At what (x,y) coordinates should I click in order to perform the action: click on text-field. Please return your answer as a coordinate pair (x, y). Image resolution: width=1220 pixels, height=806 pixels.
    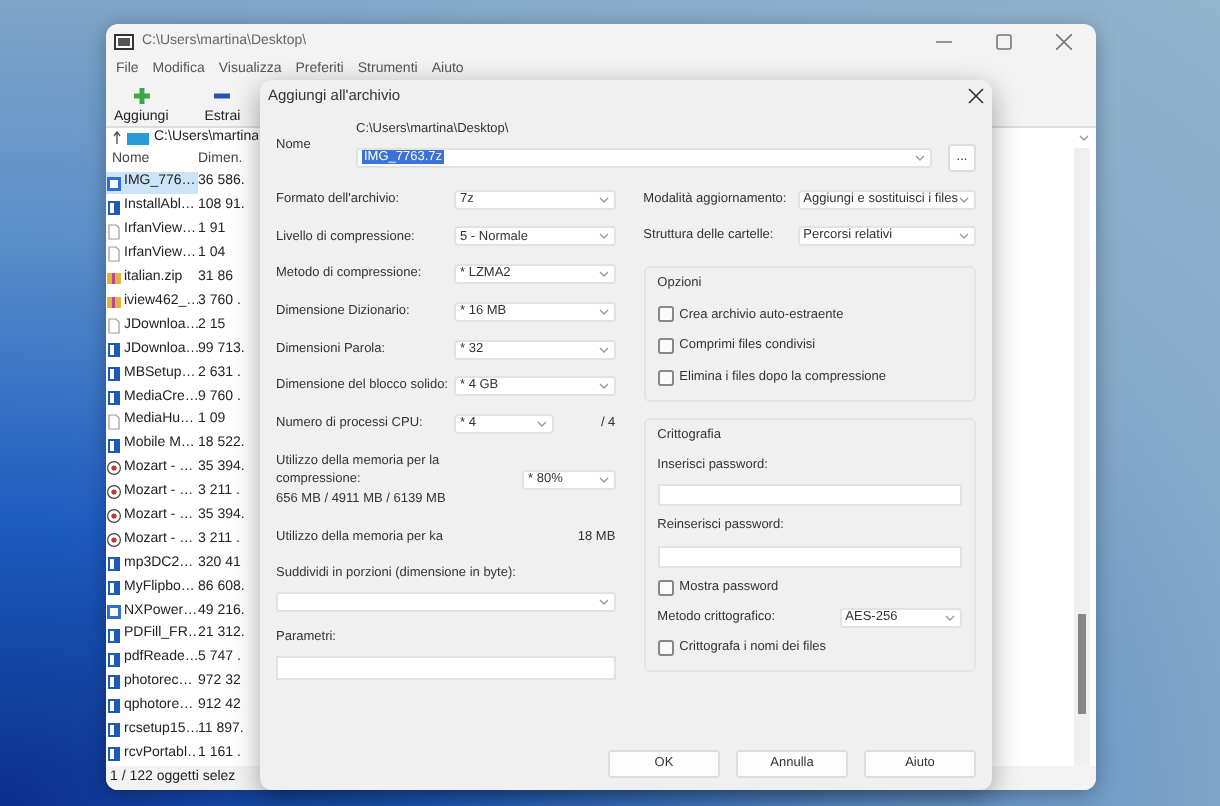
    Looking at the image, I should click on (446, 668).